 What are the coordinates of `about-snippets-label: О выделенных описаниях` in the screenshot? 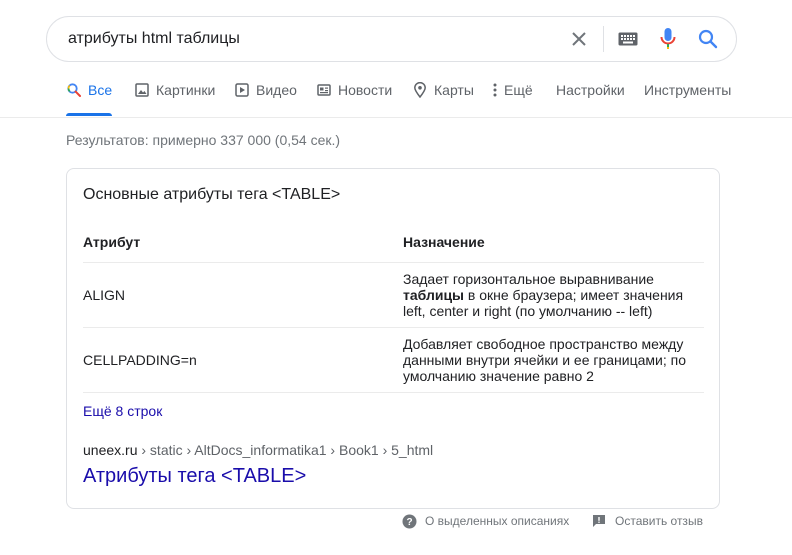 It's located at (497, 521).